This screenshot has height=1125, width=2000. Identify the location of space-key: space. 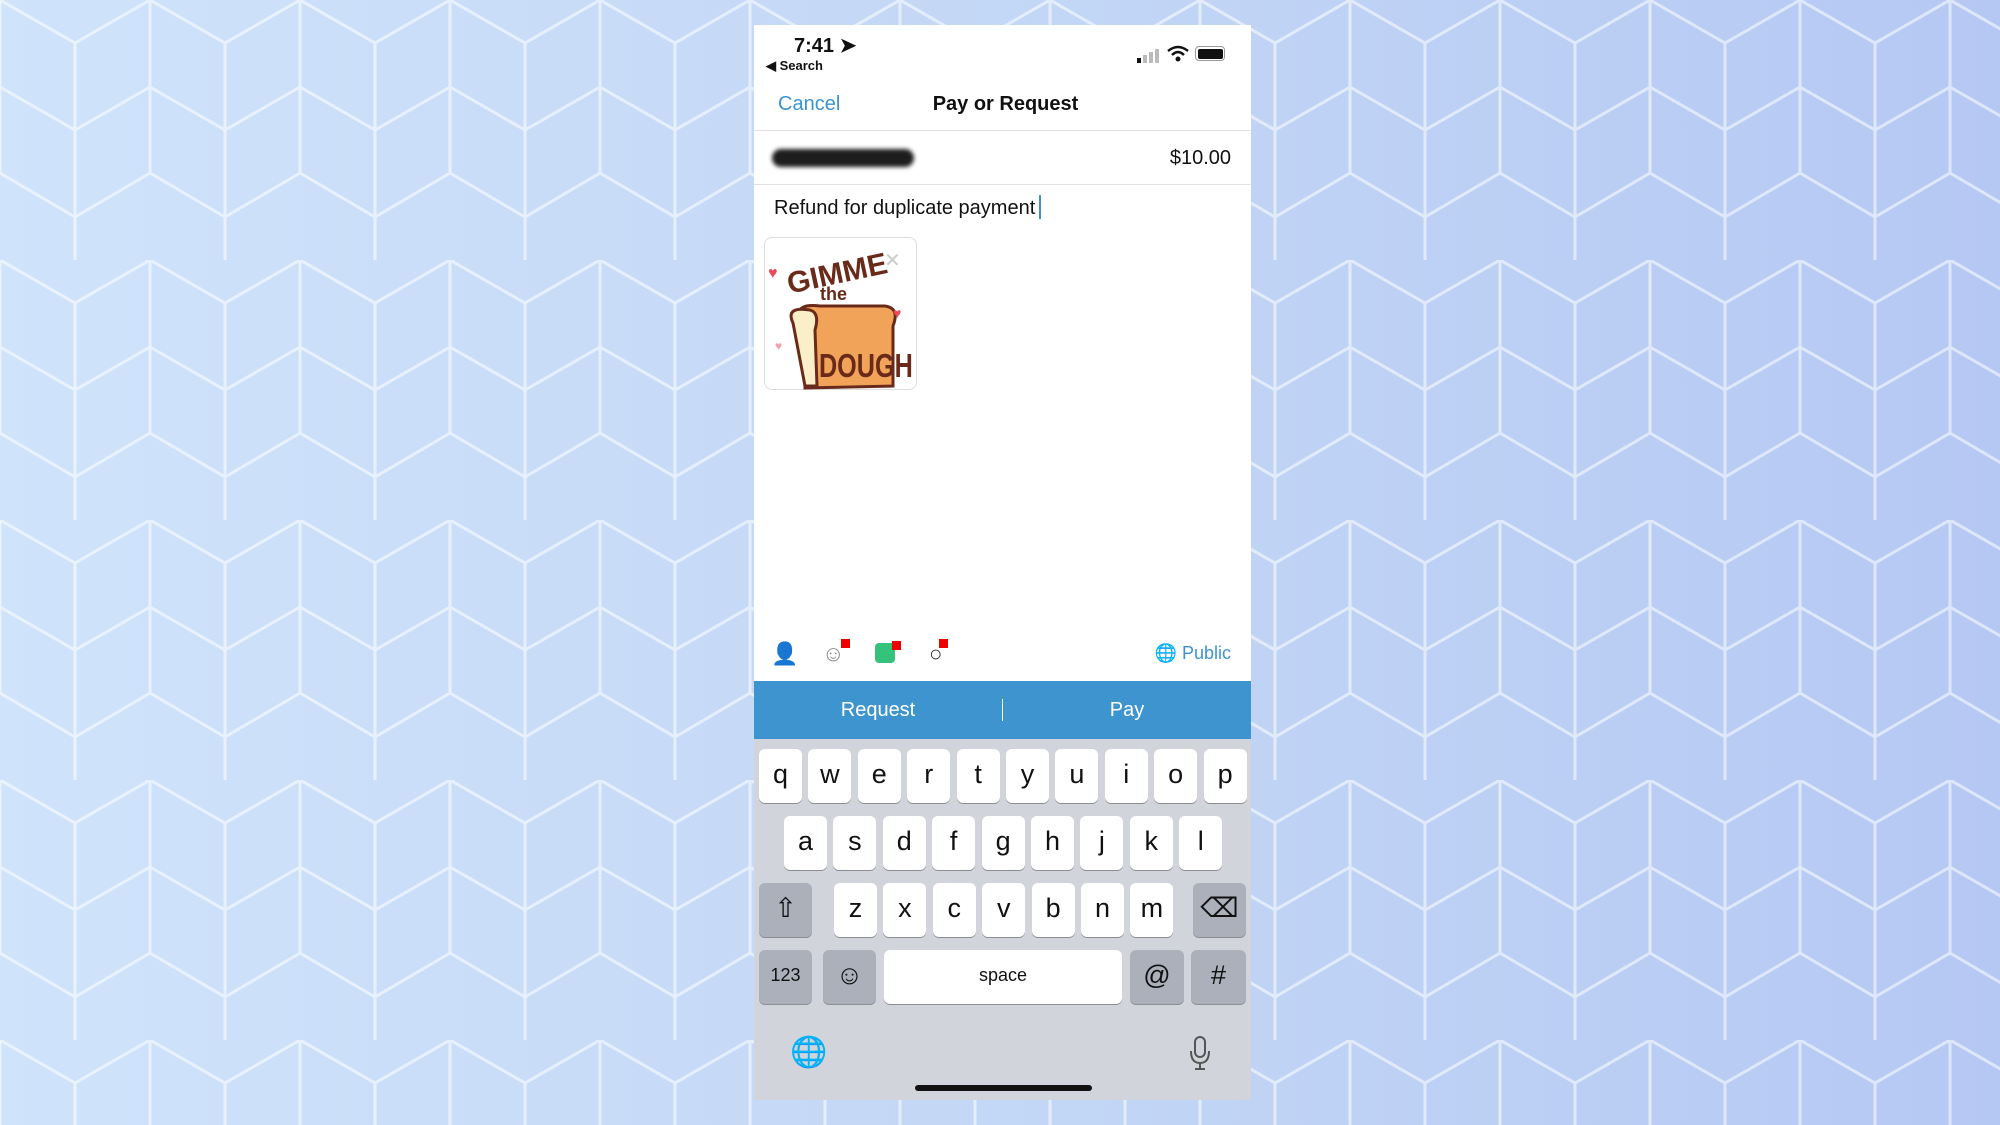
(1003, 977).